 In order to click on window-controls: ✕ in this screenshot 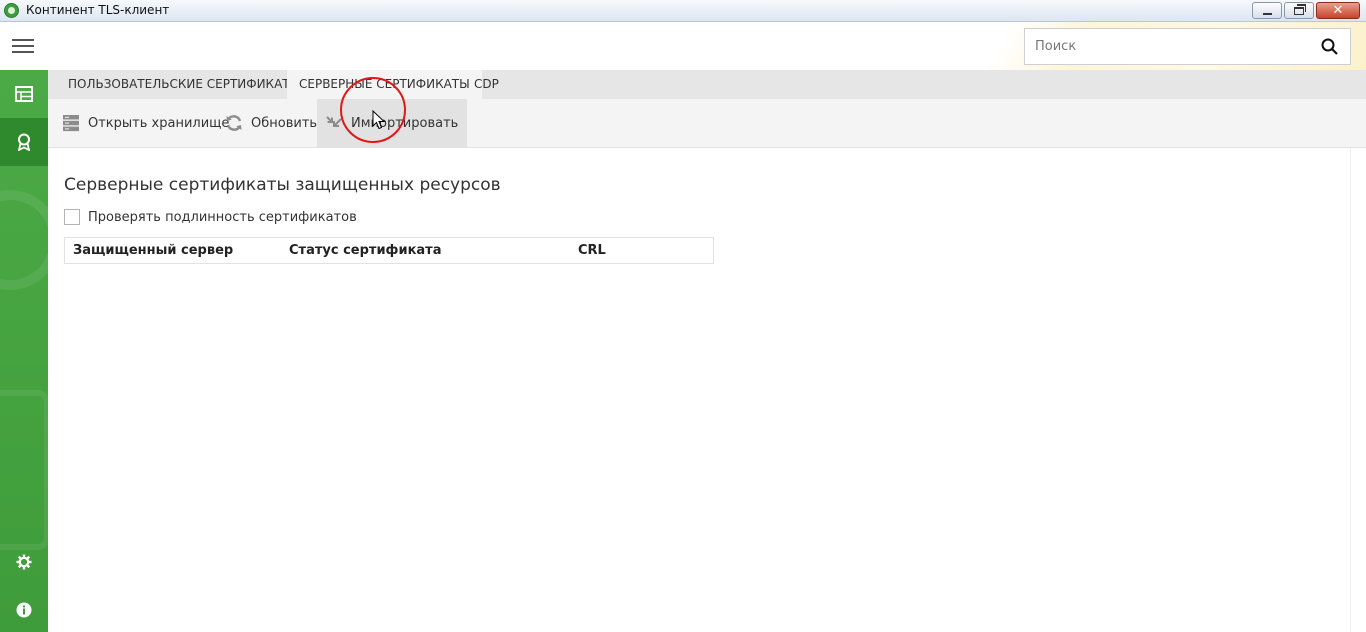, I will do `click(1306, 10)`.